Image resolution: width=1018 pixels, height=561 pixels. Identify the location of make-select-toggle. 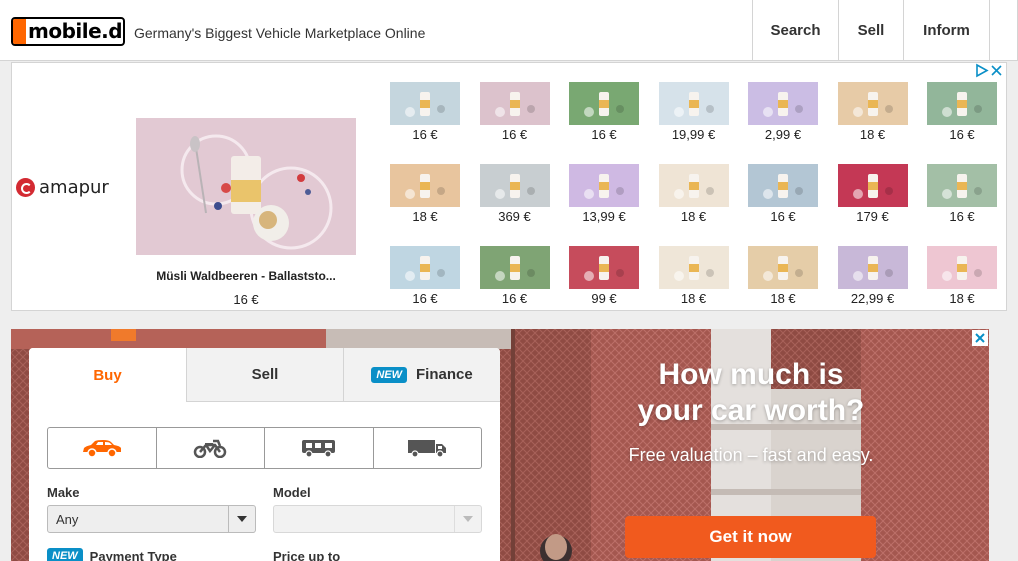
(241, 519).